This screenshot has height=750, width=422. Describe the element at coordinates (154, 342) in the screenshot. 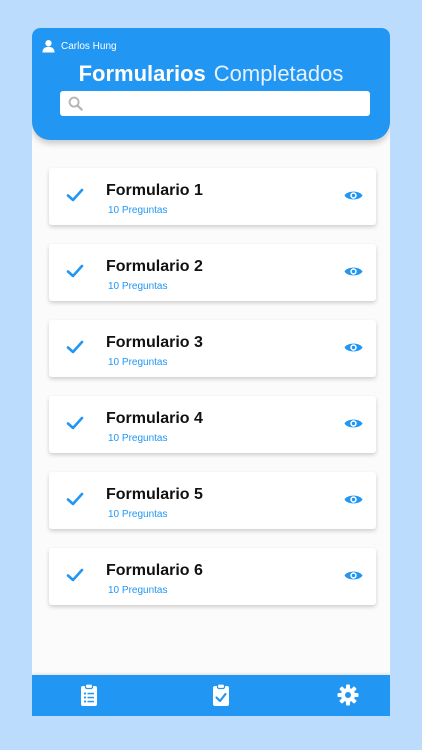

I see `form-name: Formulario 3` at that location.